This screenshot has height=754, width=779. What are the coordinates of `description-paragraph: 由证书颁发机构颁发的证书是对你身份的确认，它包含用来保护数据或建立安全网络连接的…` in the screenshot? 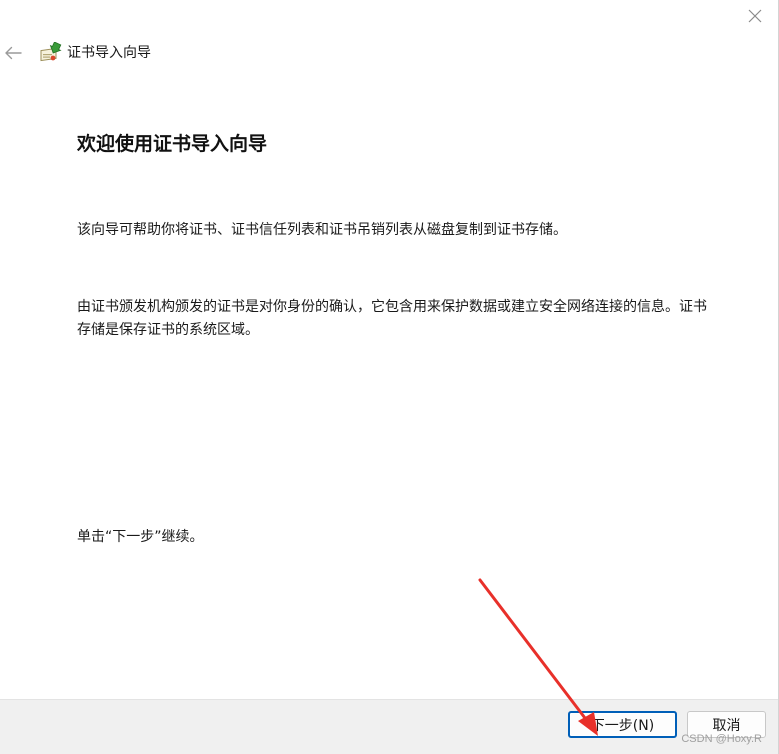 It's located at (392, 318).